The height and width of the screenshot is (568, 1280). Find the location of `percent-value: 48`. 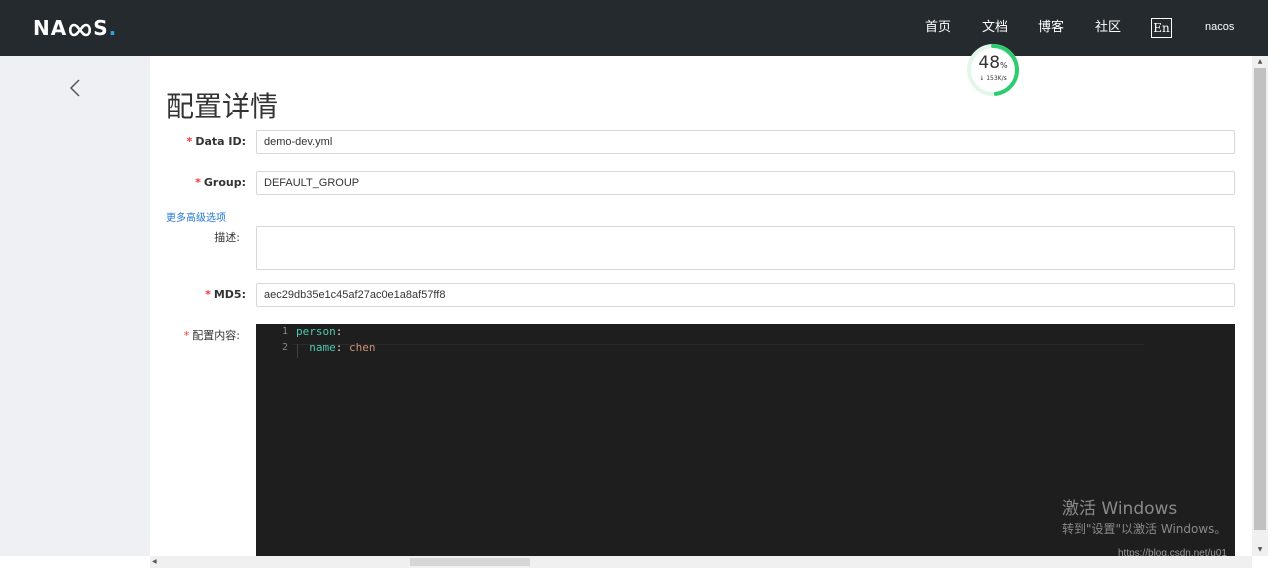

percent-value: 48 is located at coordinates (989, 63).